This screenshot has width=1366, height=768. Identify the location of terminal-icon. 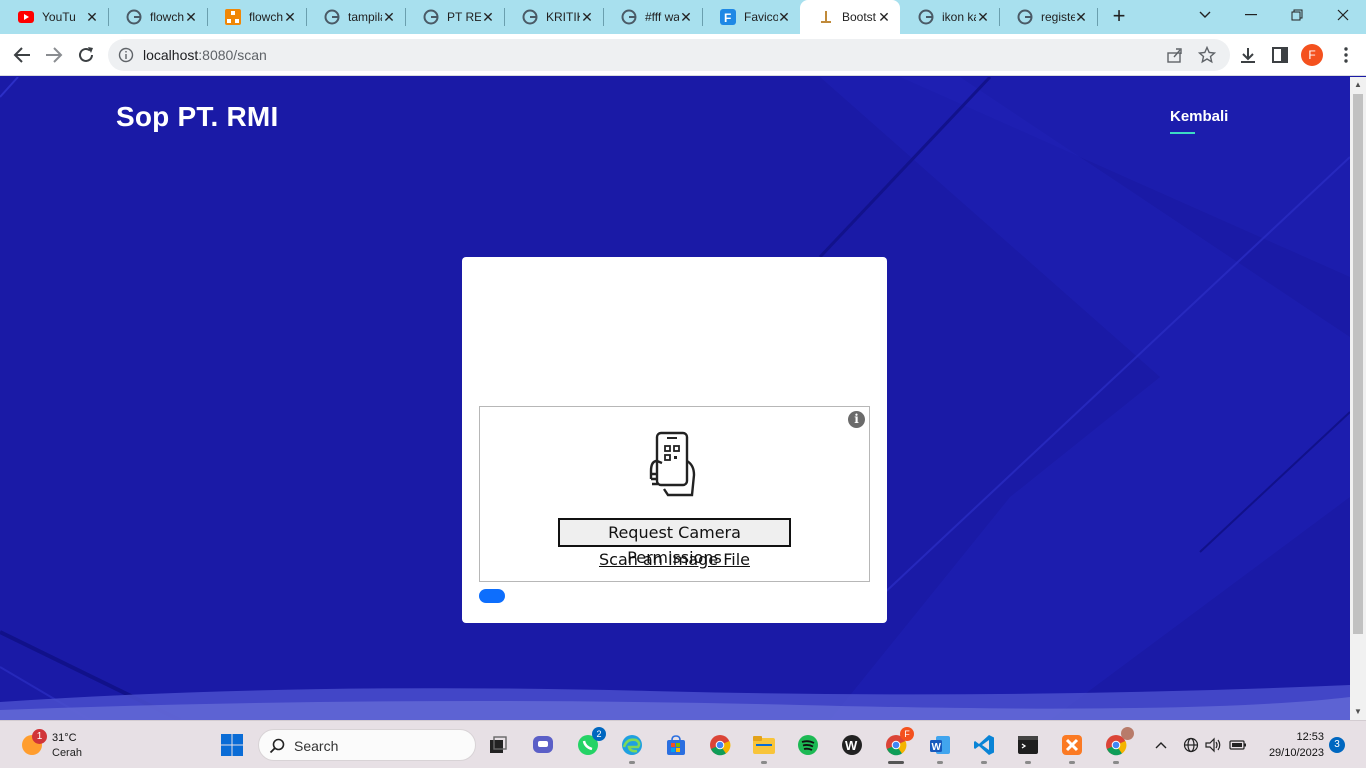
(1028, 748).